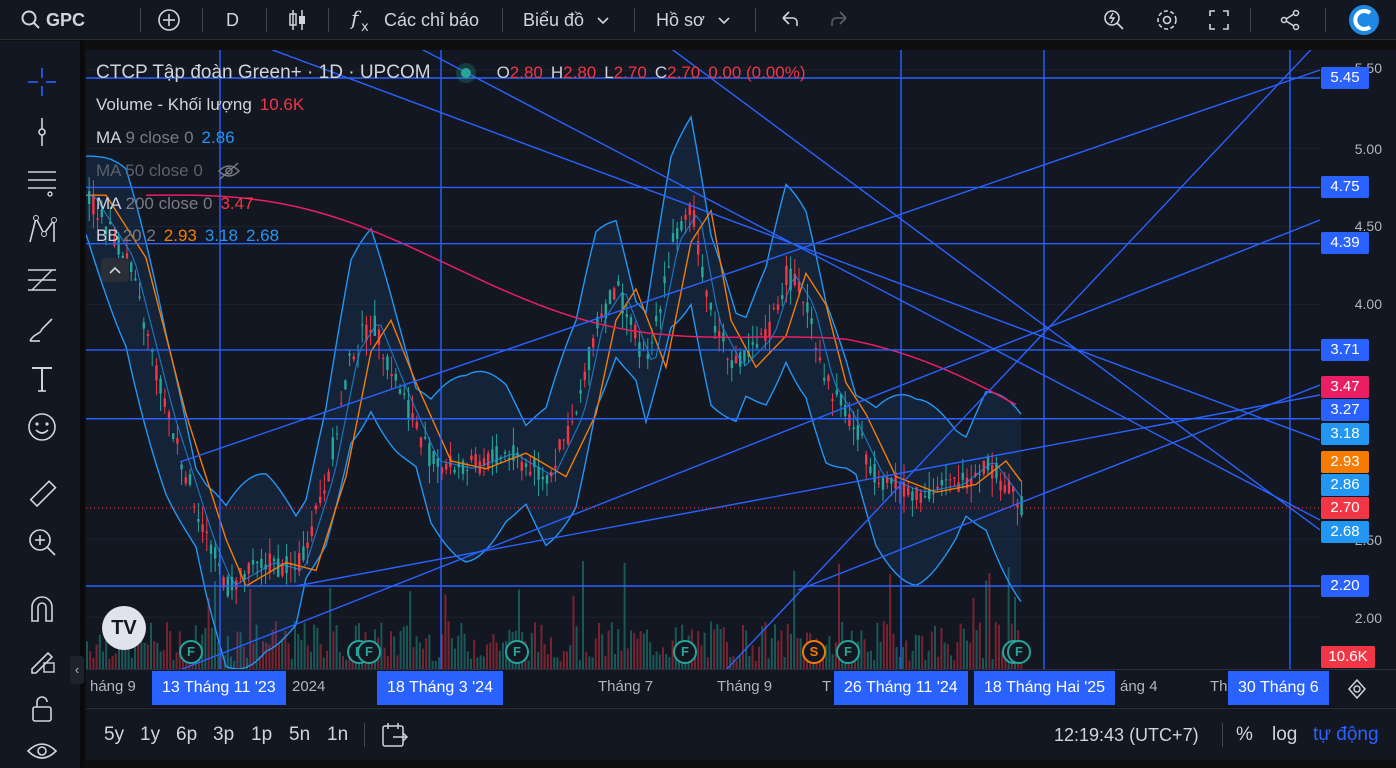 The height and width of the screenshot is (768, 1396). What do you see at coordinates (223, 735) in the screenshot?
I see `range-3m-button: 3p` at bounding box center [223, 735].